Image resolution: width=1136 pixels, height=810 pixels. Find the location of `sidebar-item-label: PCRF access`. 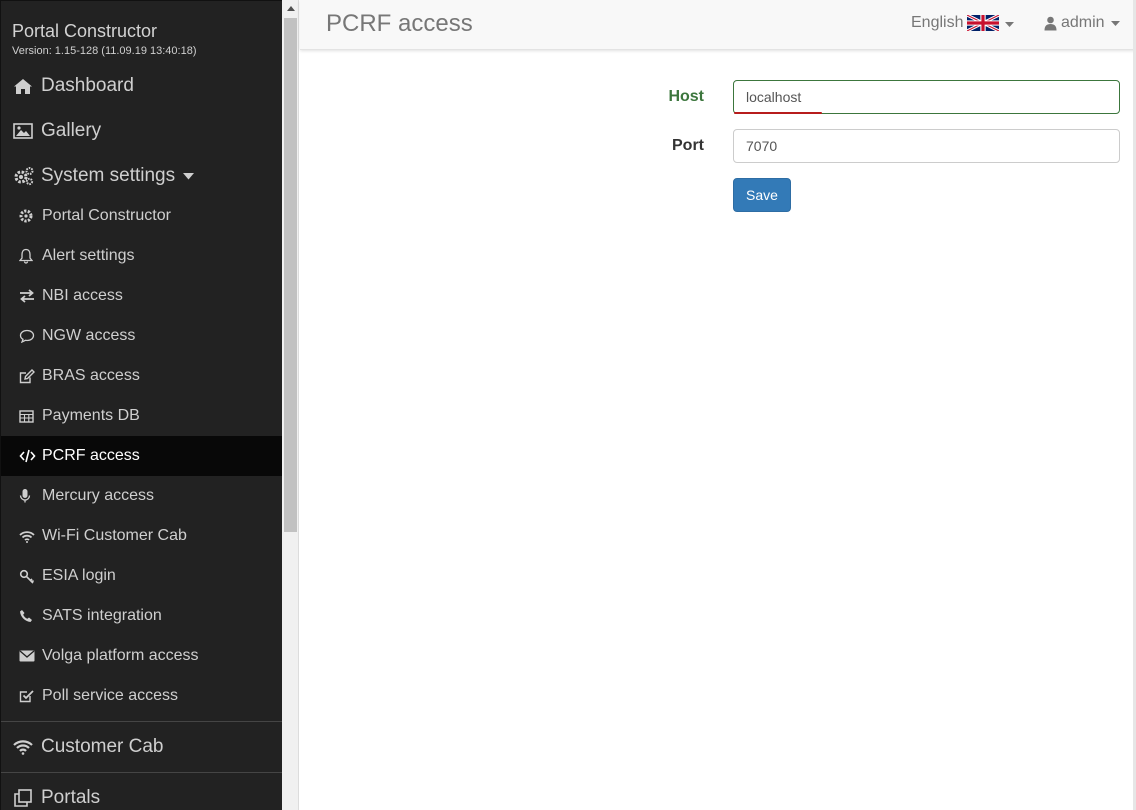

sidebar-item-label: PCRF access is located at coordinates (91, 455).